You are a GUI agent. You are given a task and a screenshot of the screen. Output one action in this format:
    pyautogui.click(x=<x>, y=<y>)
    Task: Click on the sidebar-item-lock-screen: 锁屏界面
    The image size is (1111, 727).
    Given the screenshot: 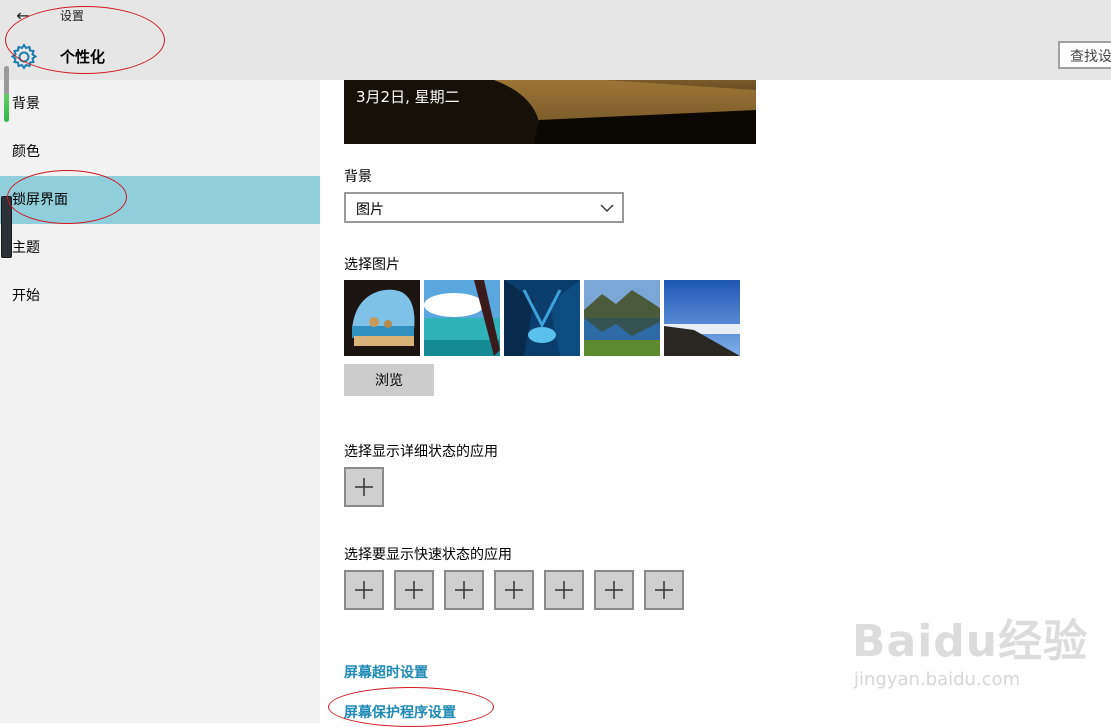 What is the action you would take?
    pyautogui.click(x=160, y=200)
    